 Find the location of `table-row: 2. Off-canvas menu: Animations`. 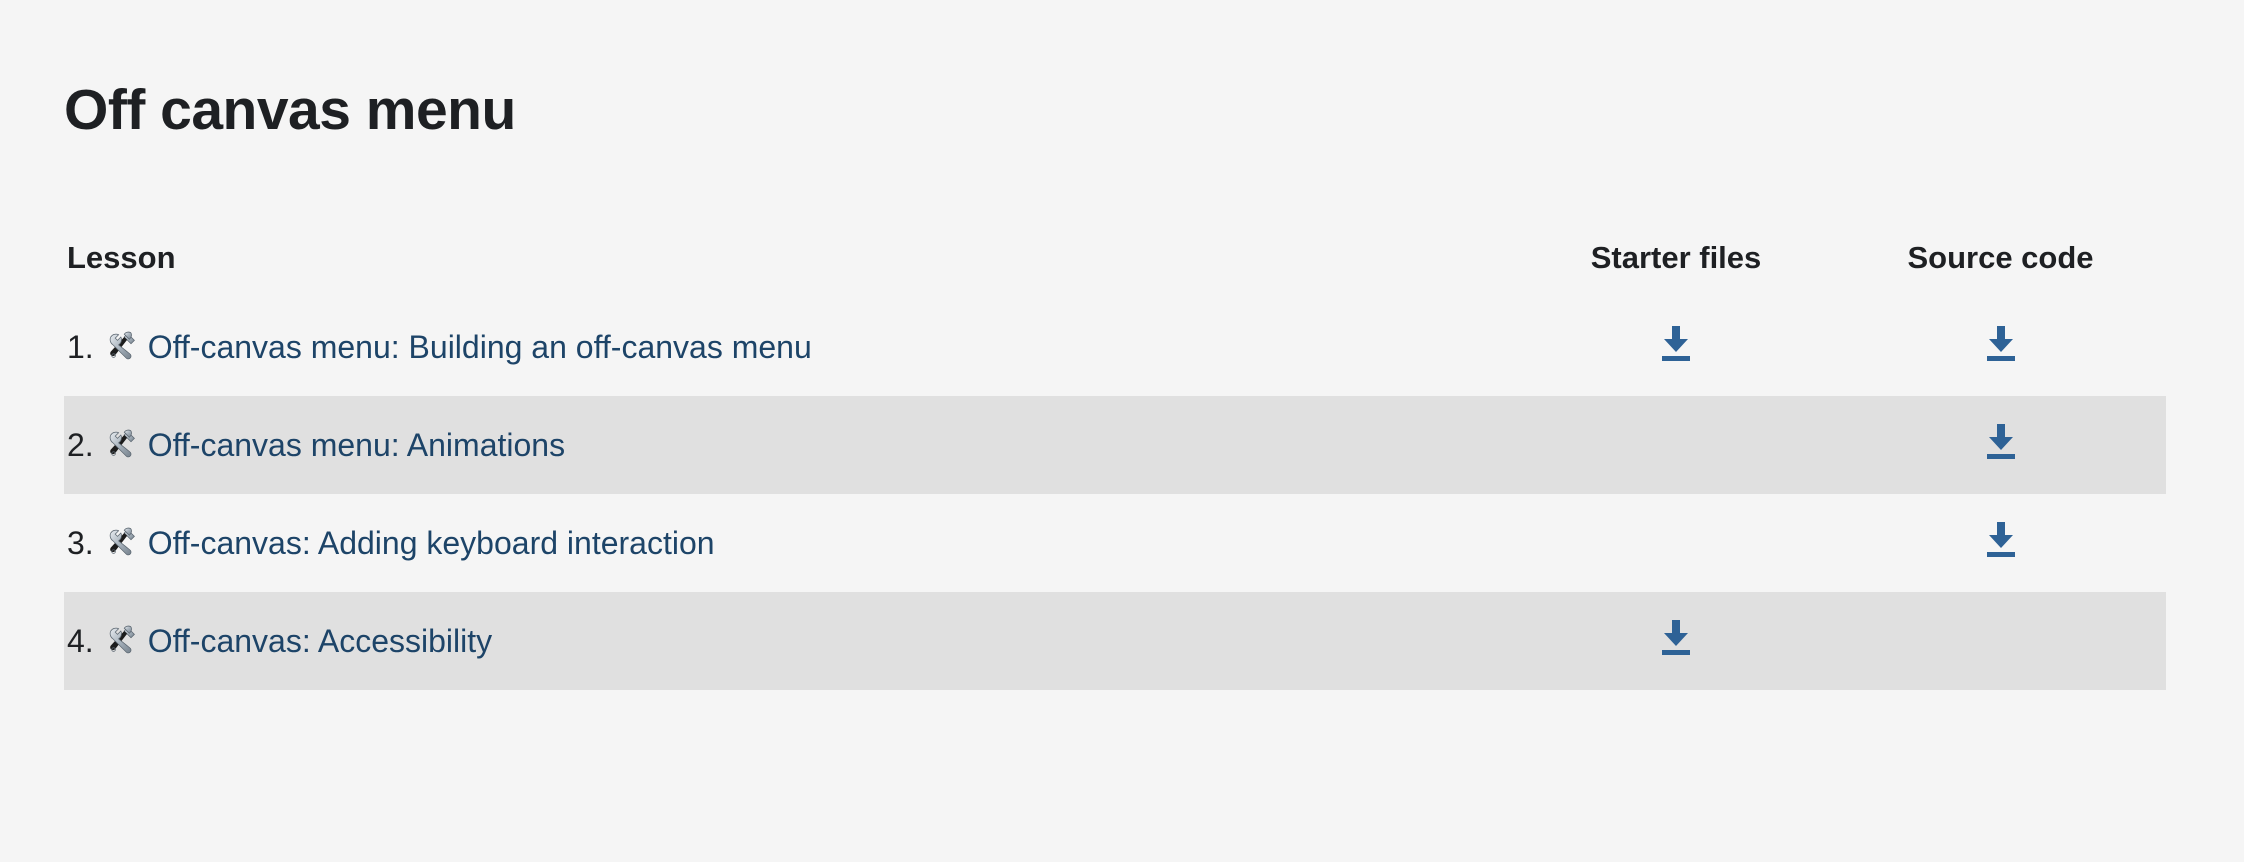

table-row: 2. Off-canvas menu: Animations is located at coordinates (1115, 445).